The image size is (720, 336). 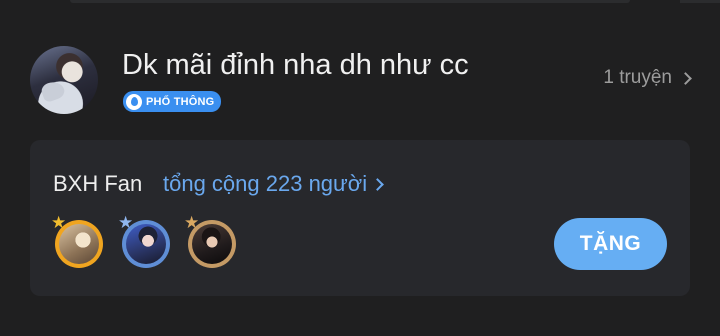 What do you see at coordinates (700, 1) in the screenshot?
I see `top-divider-right` at bounding box center [700, 1].